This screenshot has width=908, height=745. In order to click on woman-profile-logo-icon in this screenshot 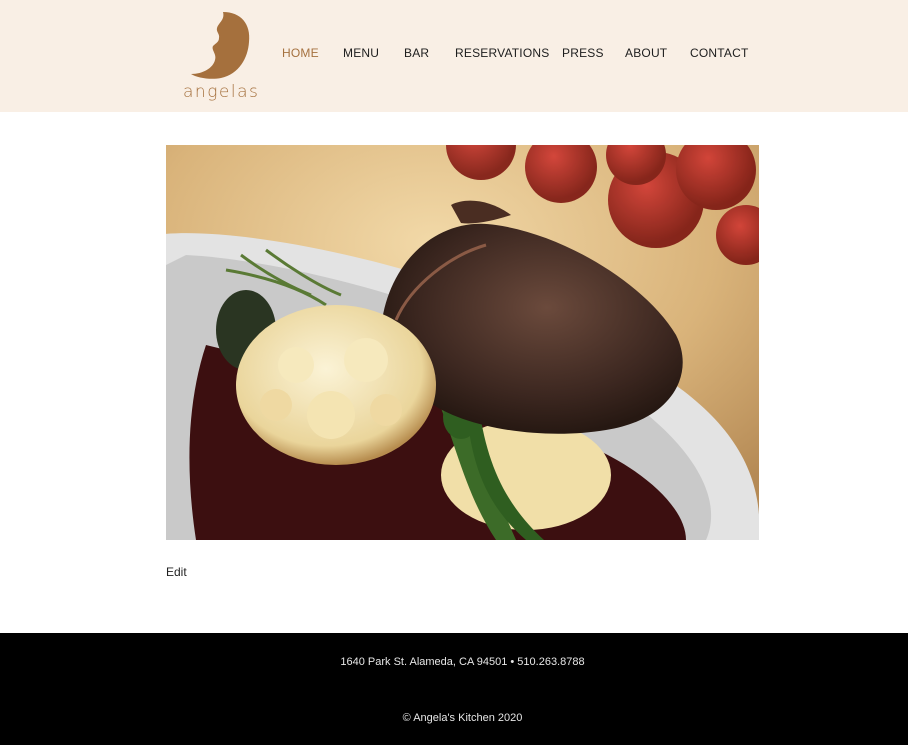, I will do `click(220, 45)`.